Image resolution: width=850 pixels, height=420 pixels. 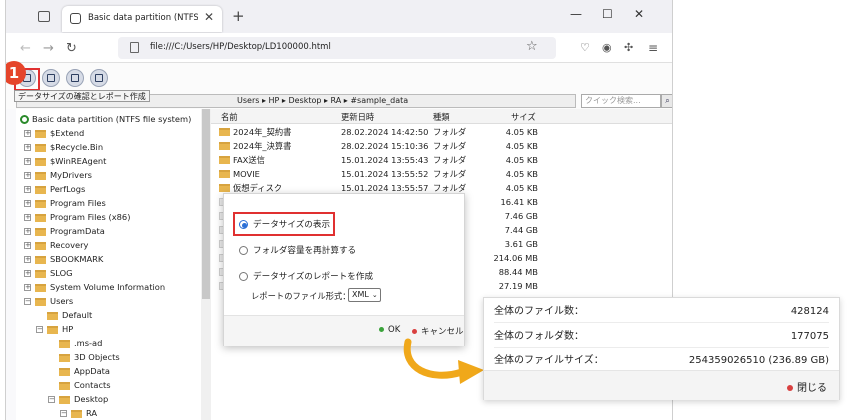 I want to click on column-name: 名前, so click(x=229, y=117).